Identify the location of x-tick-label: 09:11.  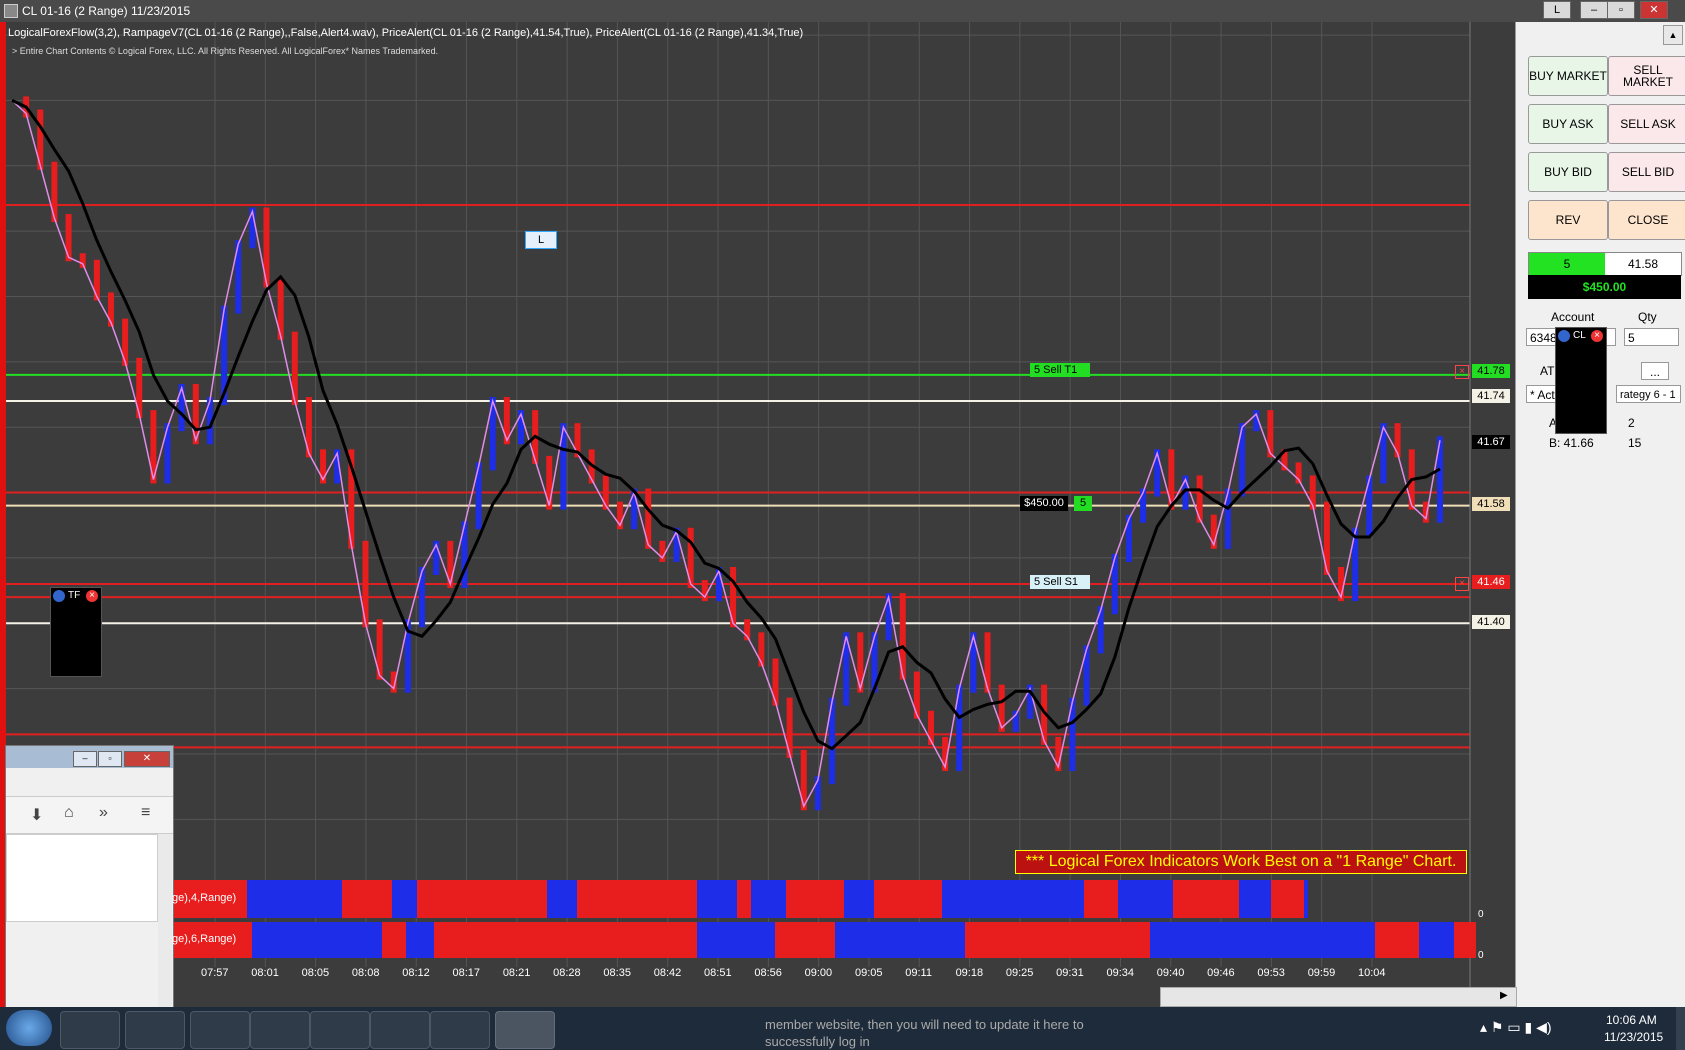
(918, 973).